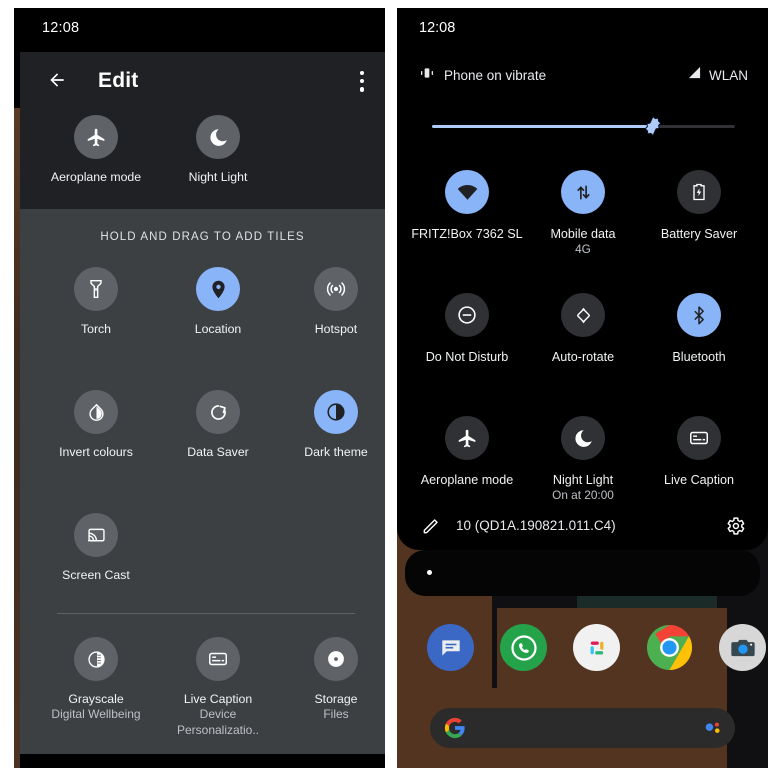  I want to click on tile-label: Night Light, so click(218, 177).